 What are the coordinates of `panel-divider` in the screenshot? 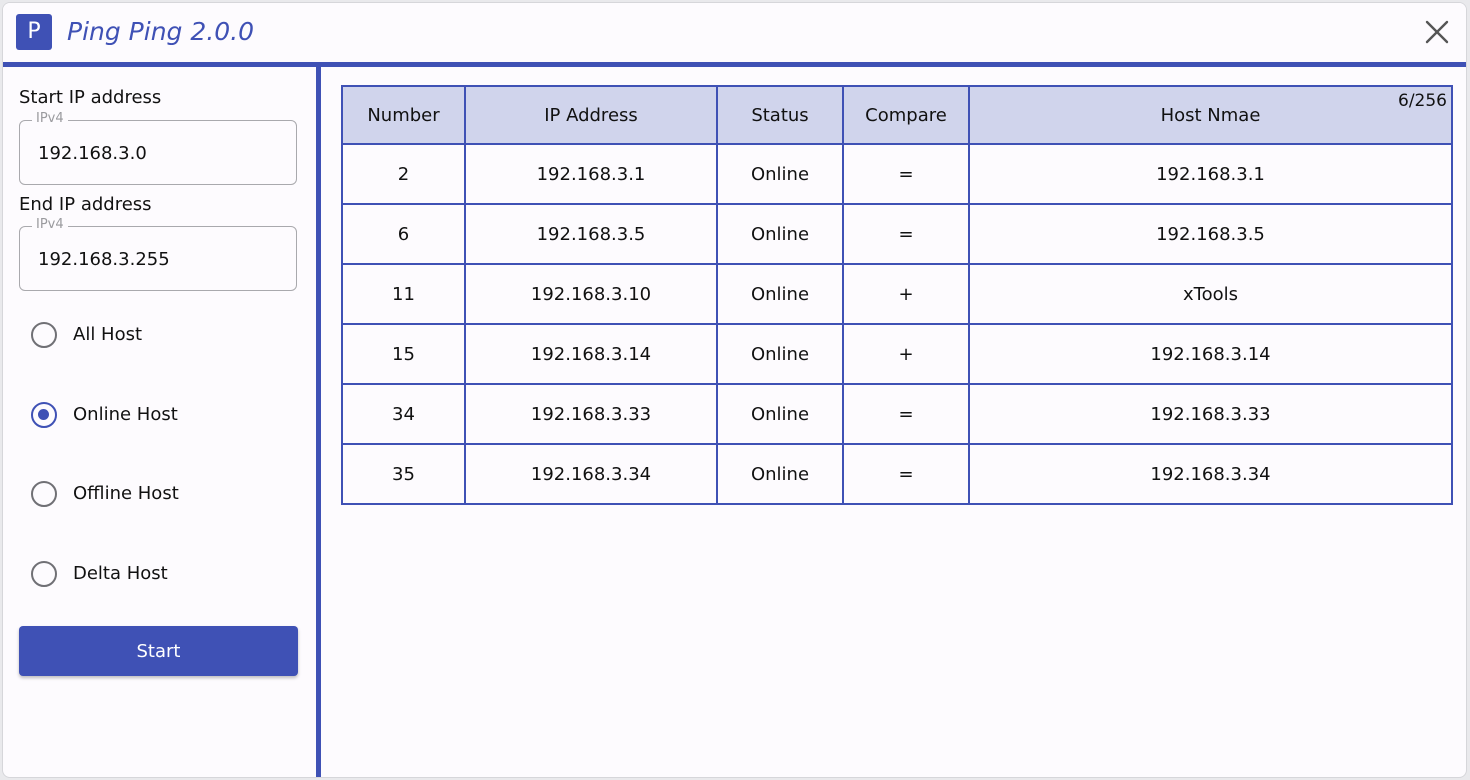 It's located at (318, 422).